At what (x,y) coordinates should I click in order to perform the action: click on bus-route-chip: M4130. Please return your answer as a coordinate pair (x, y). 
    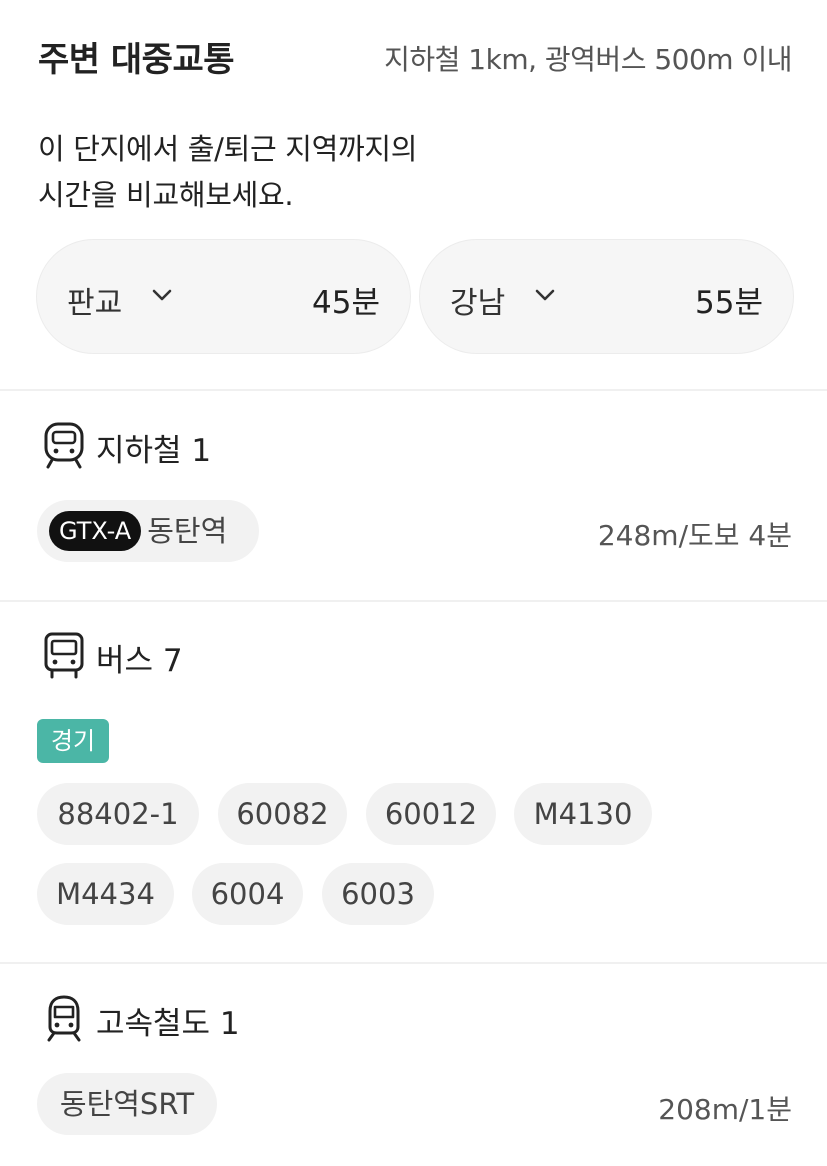
    Looking at the image, I should click on (583, 814).